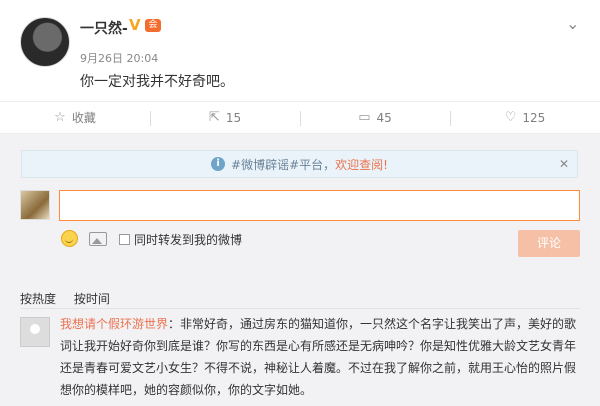 The height and width of the screenshot is (406, 600). What do you see at coordinates (124, 239) in the screenshot?
I see `forward-checkbox` at bounding box center [124, 239].